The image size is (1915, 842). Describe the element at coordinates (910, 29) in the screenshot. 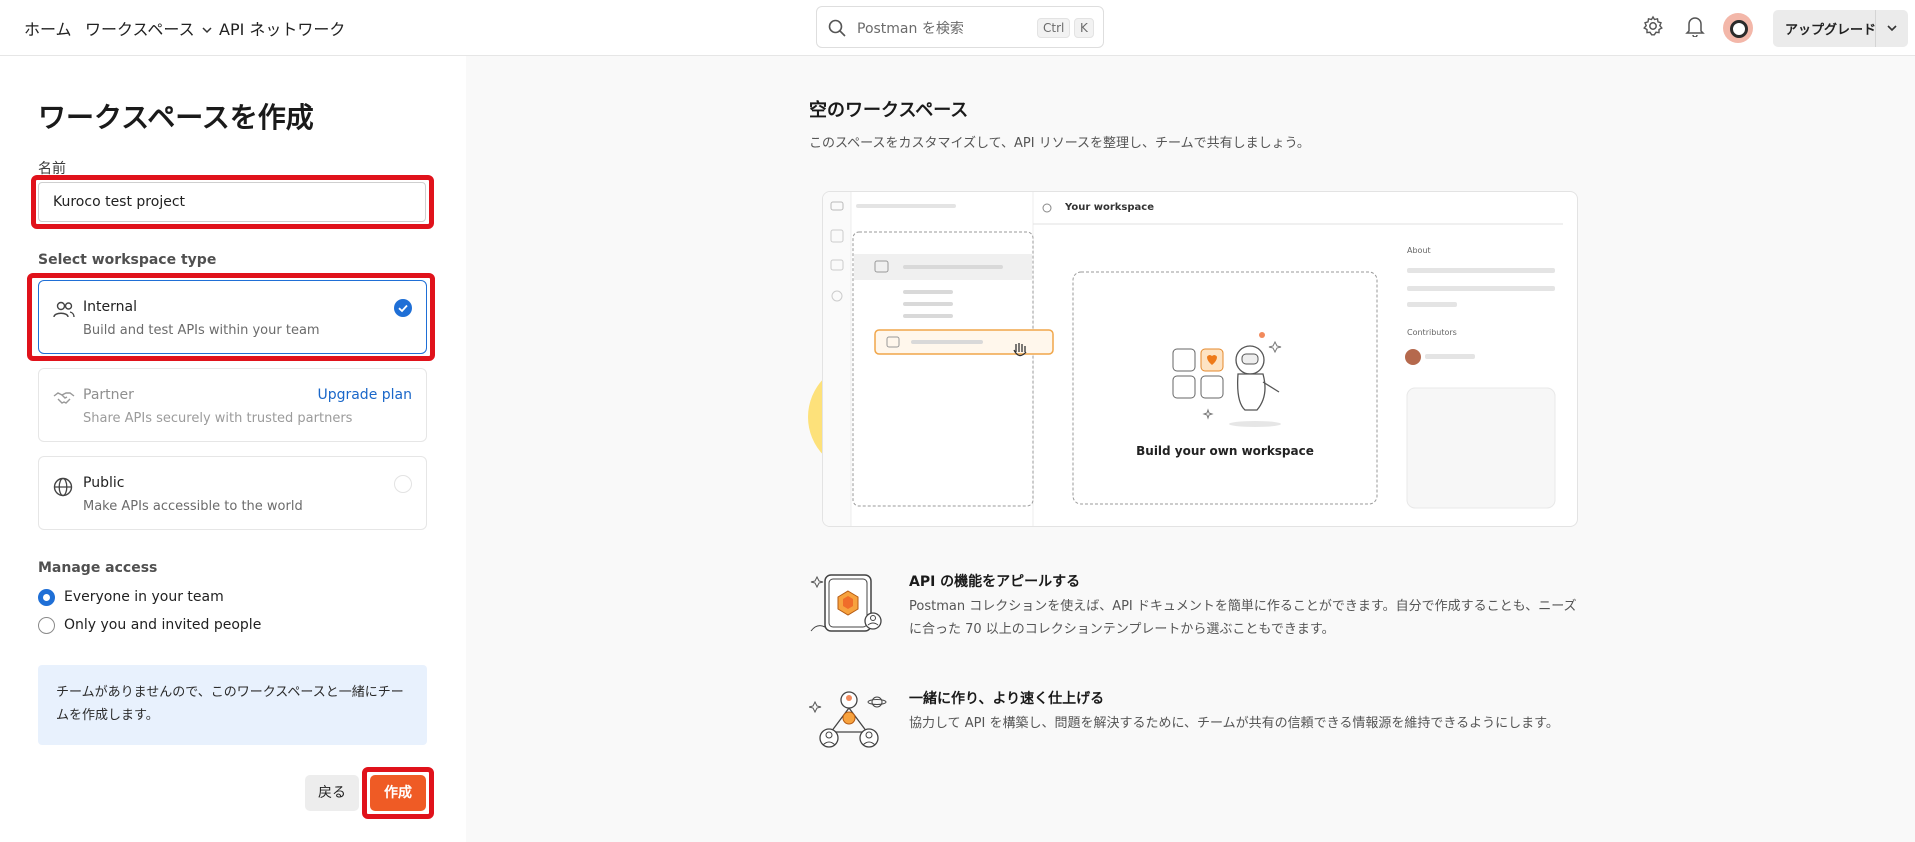

I see `search-placeholder: Postman を検索` at that location.